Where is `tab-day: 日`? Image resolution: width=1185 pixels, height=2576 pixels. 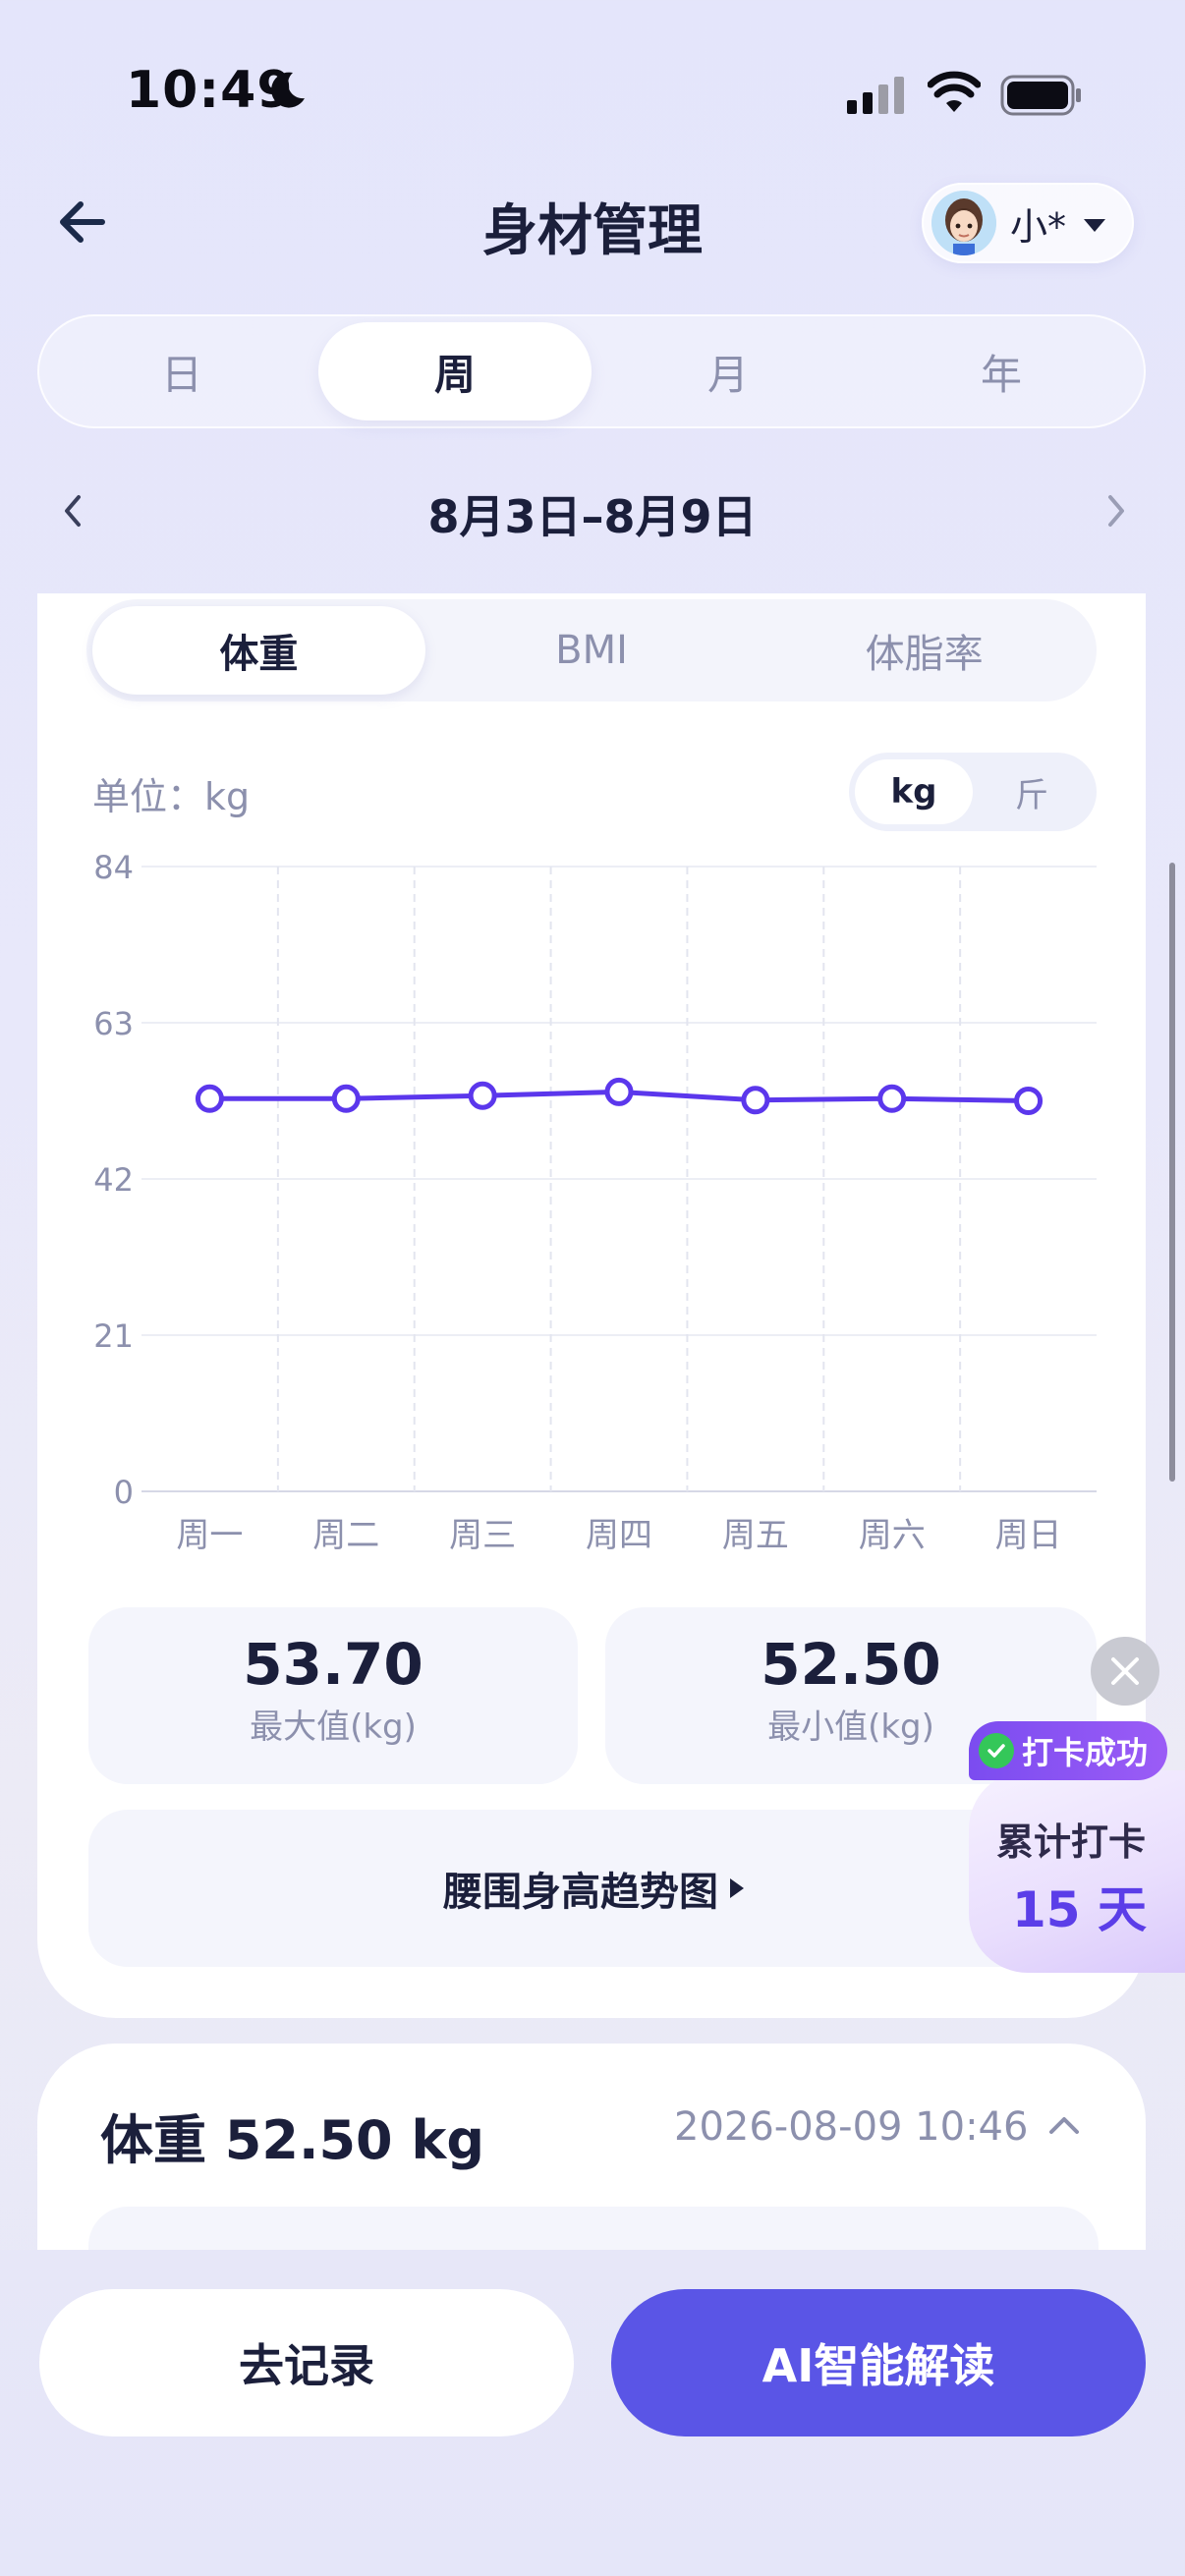
tab-day: 日 is located at coordinates (182, 371).